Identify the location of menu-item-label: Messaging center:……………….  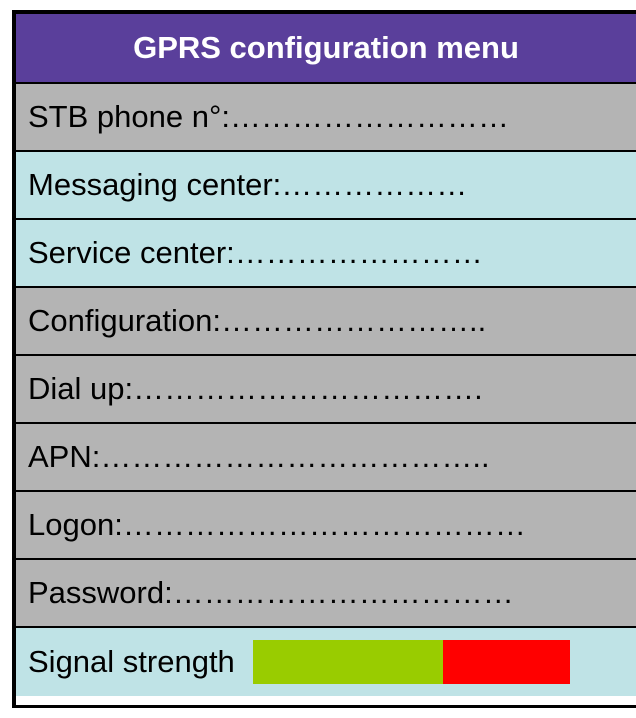
(248, 184).